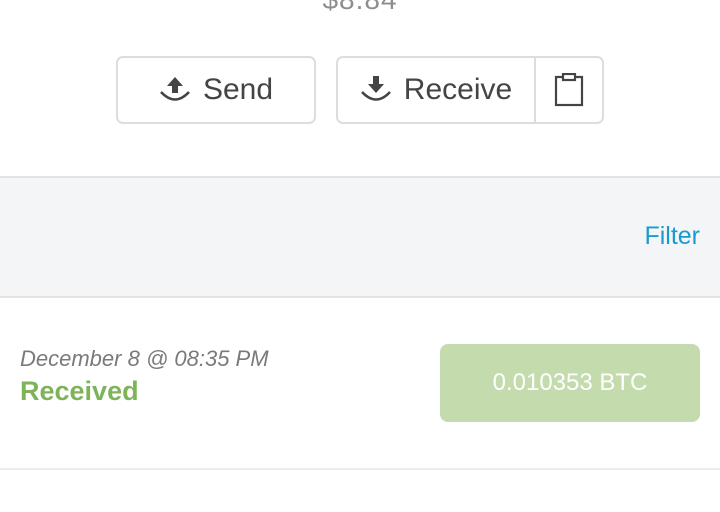 This screenshot has width=720, height=512. What do you see at coordinates (175, 90) in the screenshot?
I see `upload-icon` at bounding box center [175, 90].